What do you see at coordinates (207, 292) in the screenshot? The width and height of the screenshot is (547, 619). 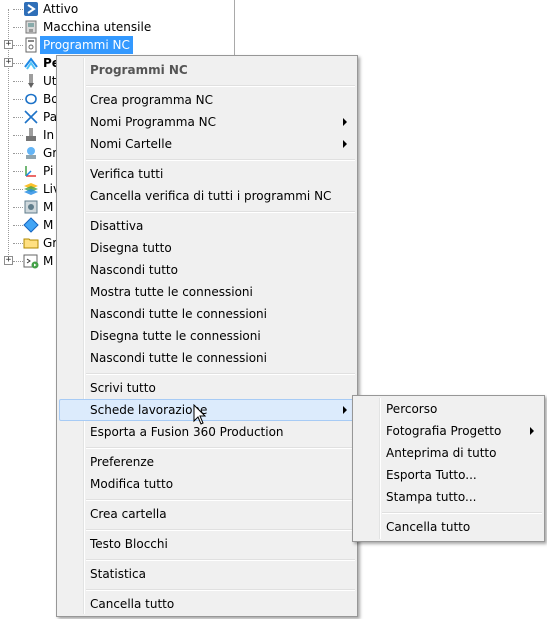 I see `menu-item-mostra-connessioni: Mostra tutte le connessioni` at bounding box center [207, 292].